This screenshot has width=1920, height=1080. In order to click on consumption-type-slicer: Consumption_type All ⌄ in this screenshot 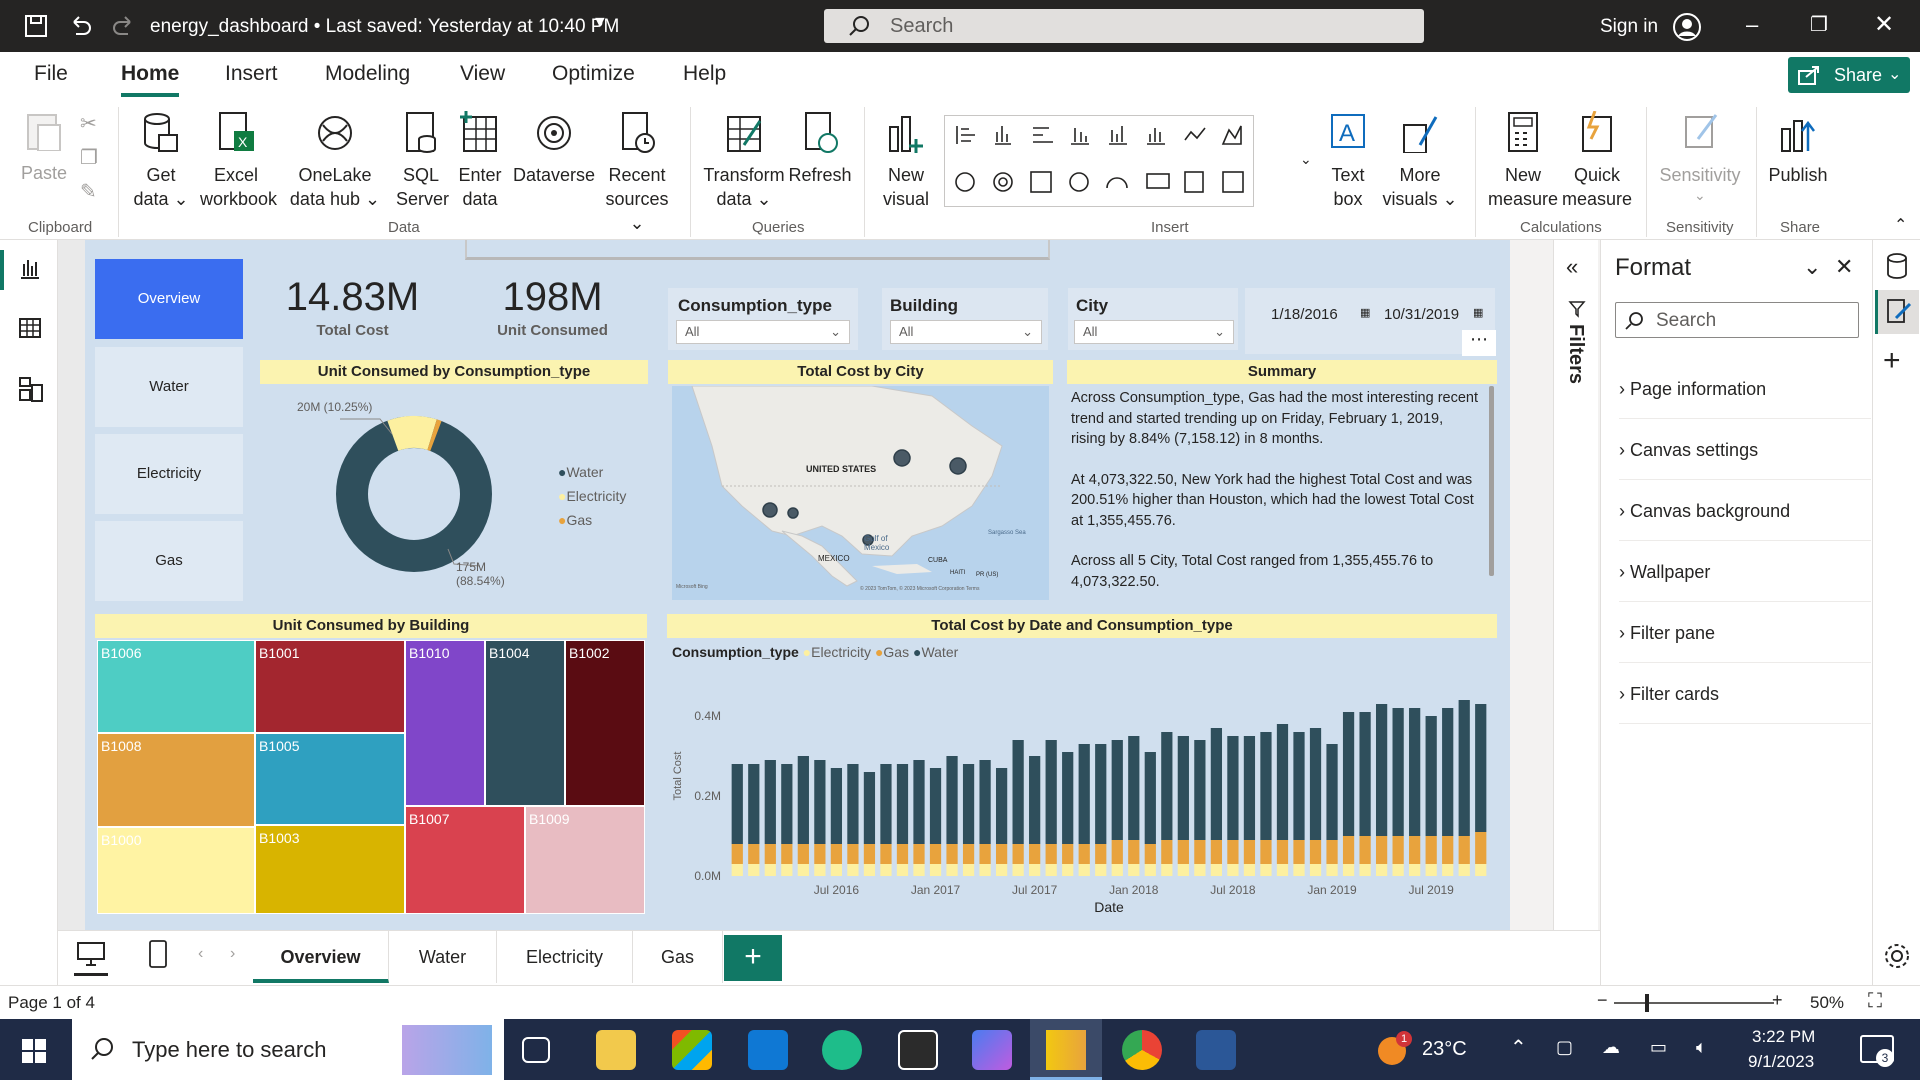, I will do `click(763, 319)`.